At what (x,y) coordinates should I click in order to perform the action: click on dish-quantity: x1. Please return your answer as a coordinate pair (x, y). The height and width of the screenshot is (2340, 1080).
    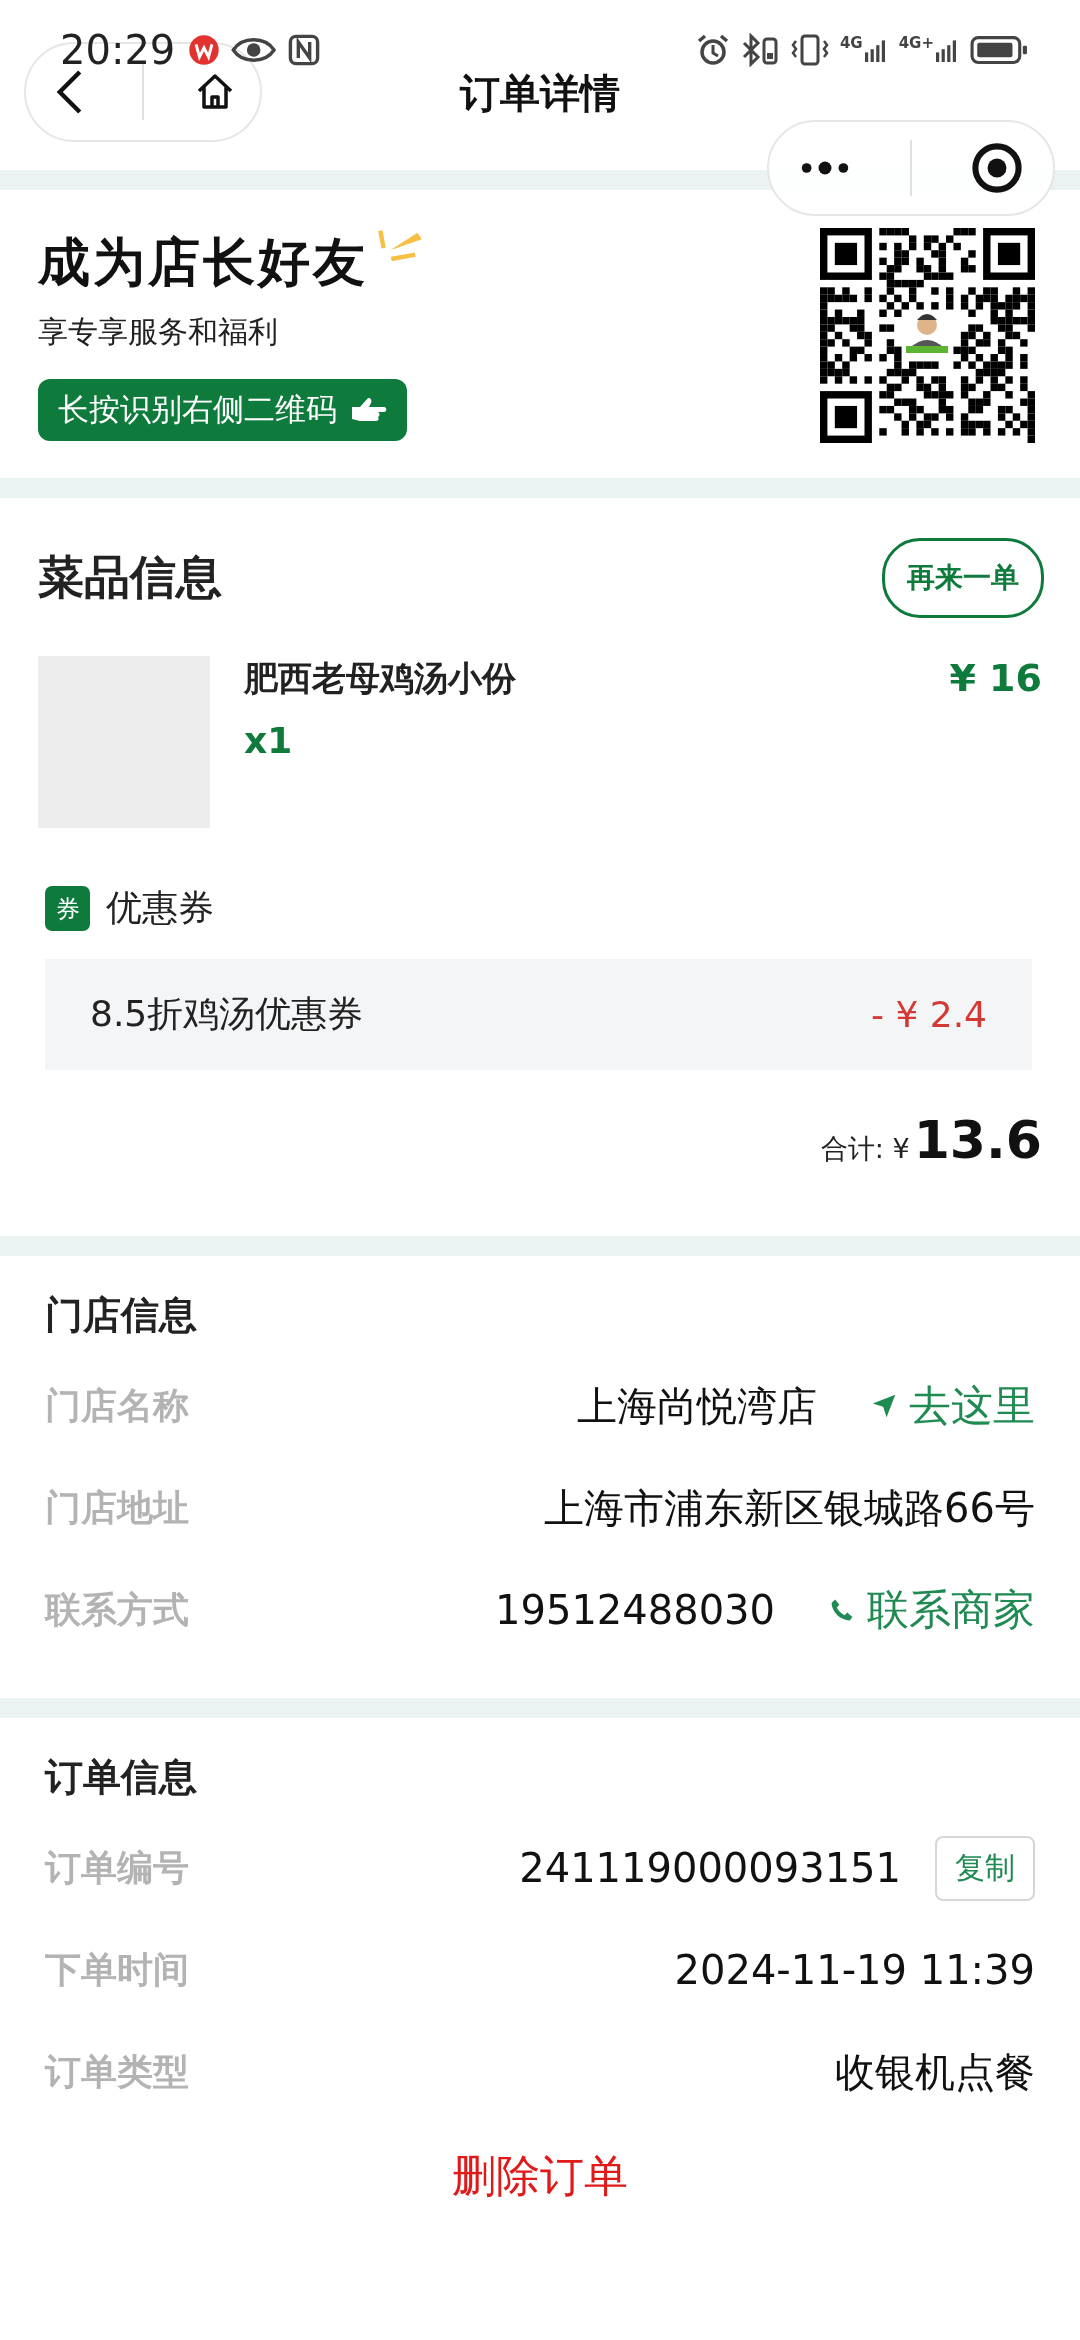
    Looking at the image, I should click on (269, 740).